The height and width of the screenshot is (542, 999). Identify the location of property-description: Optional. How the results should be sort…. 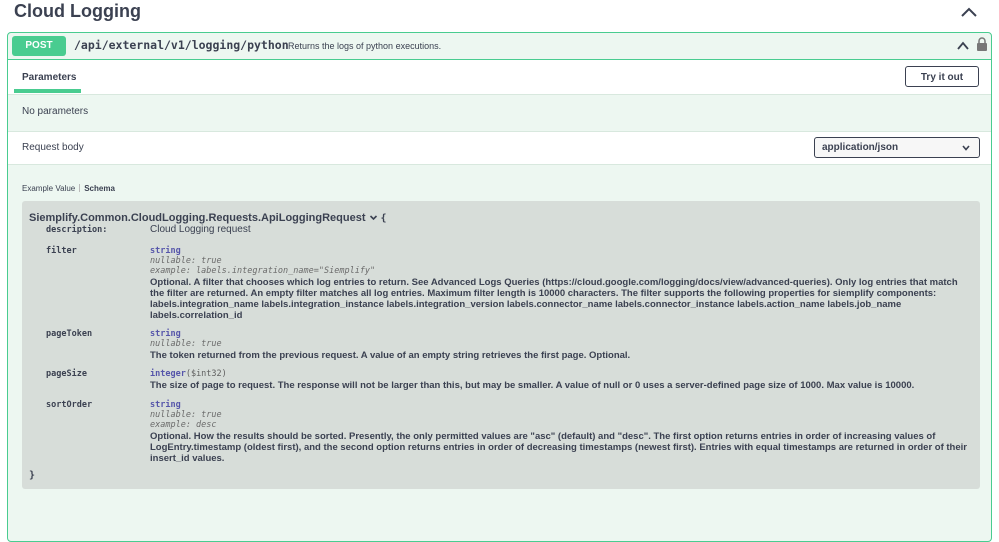
(558, 447).